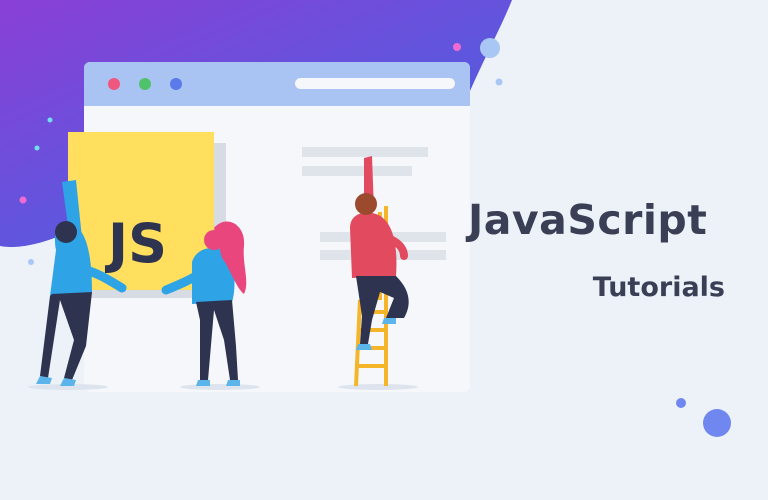 This screenshot has height=500, width=768. What do you see at coordinates (588, 220) in the screenshot?
I see `page-title: JavaScript` at bounding box center [588, 220].